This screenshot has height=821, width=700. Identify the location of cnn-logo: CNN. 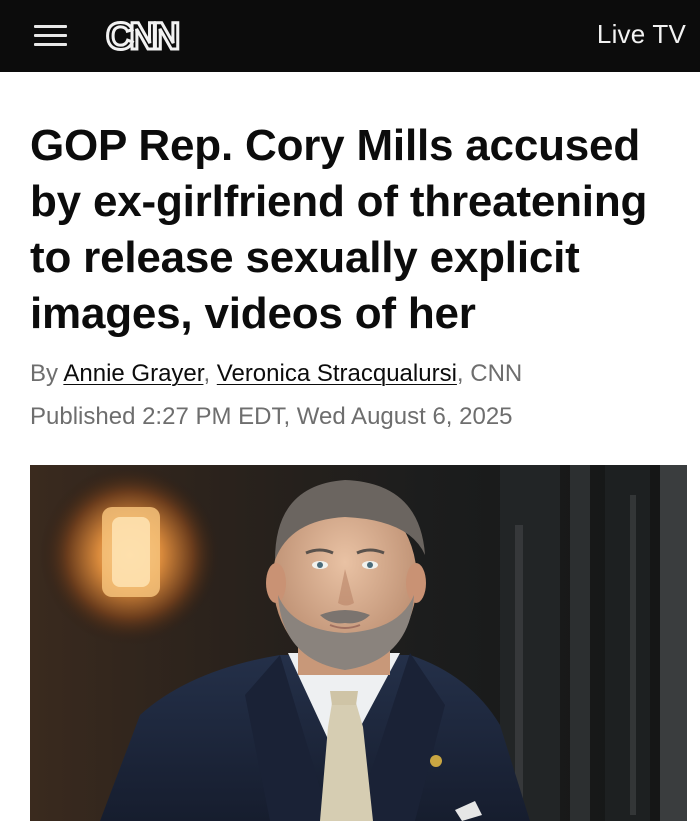
(149, 35).